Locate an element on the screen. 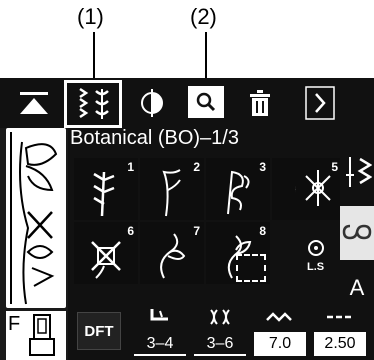 This screenshot has width=374, height=360. delete-icon is located at coordinates (260, 103).